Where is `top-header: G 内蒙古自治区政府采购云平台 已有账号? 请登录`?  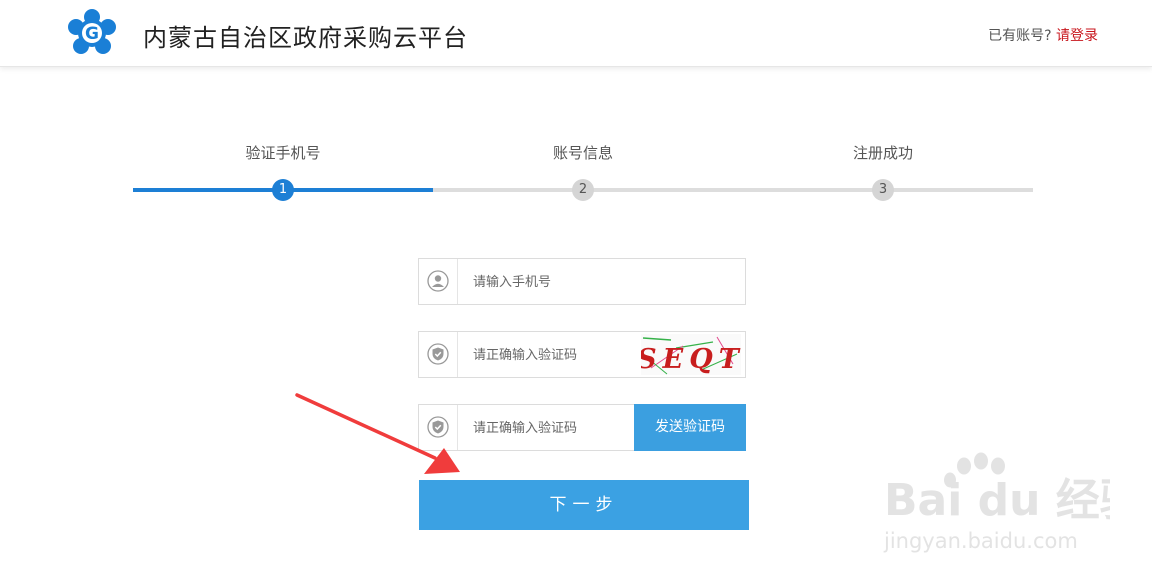
top-header: G 内蒙古自治区政府采购云平台 已有账号? 请登录 is located at coordinates (576, 33).